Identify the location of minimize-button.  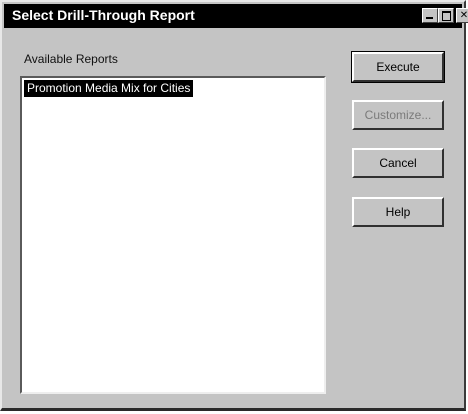
(430, 15).